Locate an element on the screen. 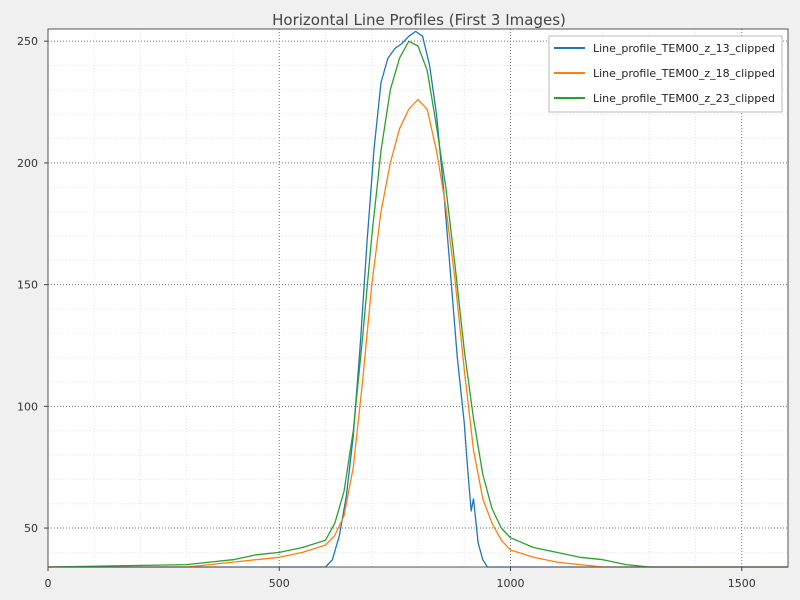 This screenshot has width=800, height=600. x-tick-label: 500 is located at coordinates (279, 583).